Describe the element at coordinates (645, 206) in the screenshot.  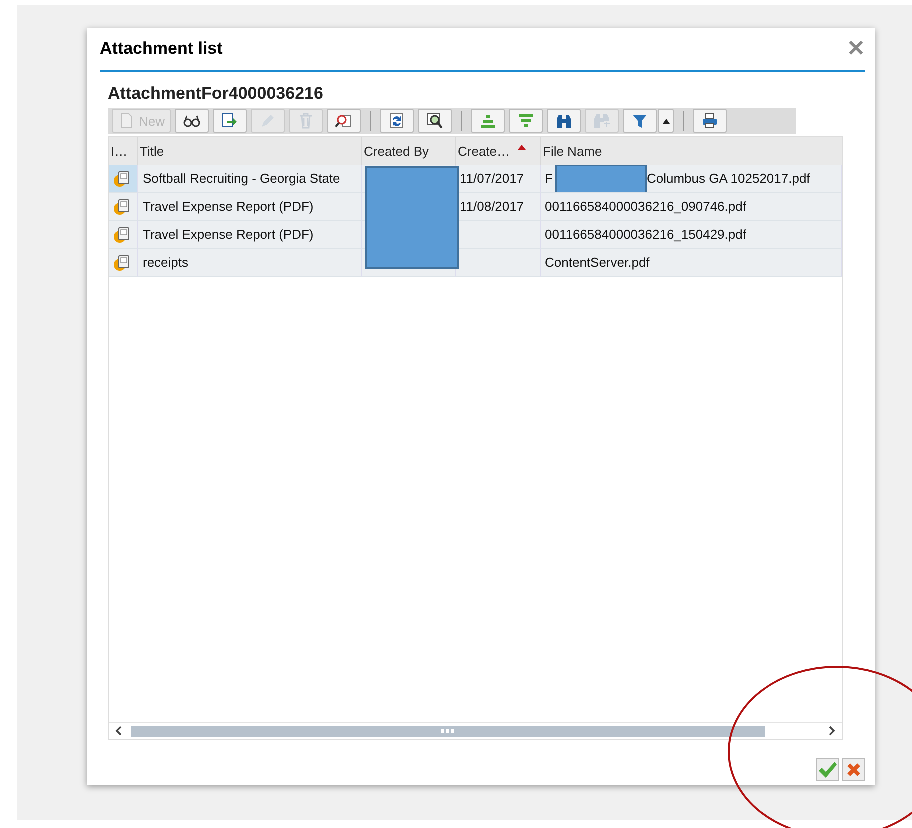
I see `file-name-text: 001166584000036216_090746.pdf` at that location.